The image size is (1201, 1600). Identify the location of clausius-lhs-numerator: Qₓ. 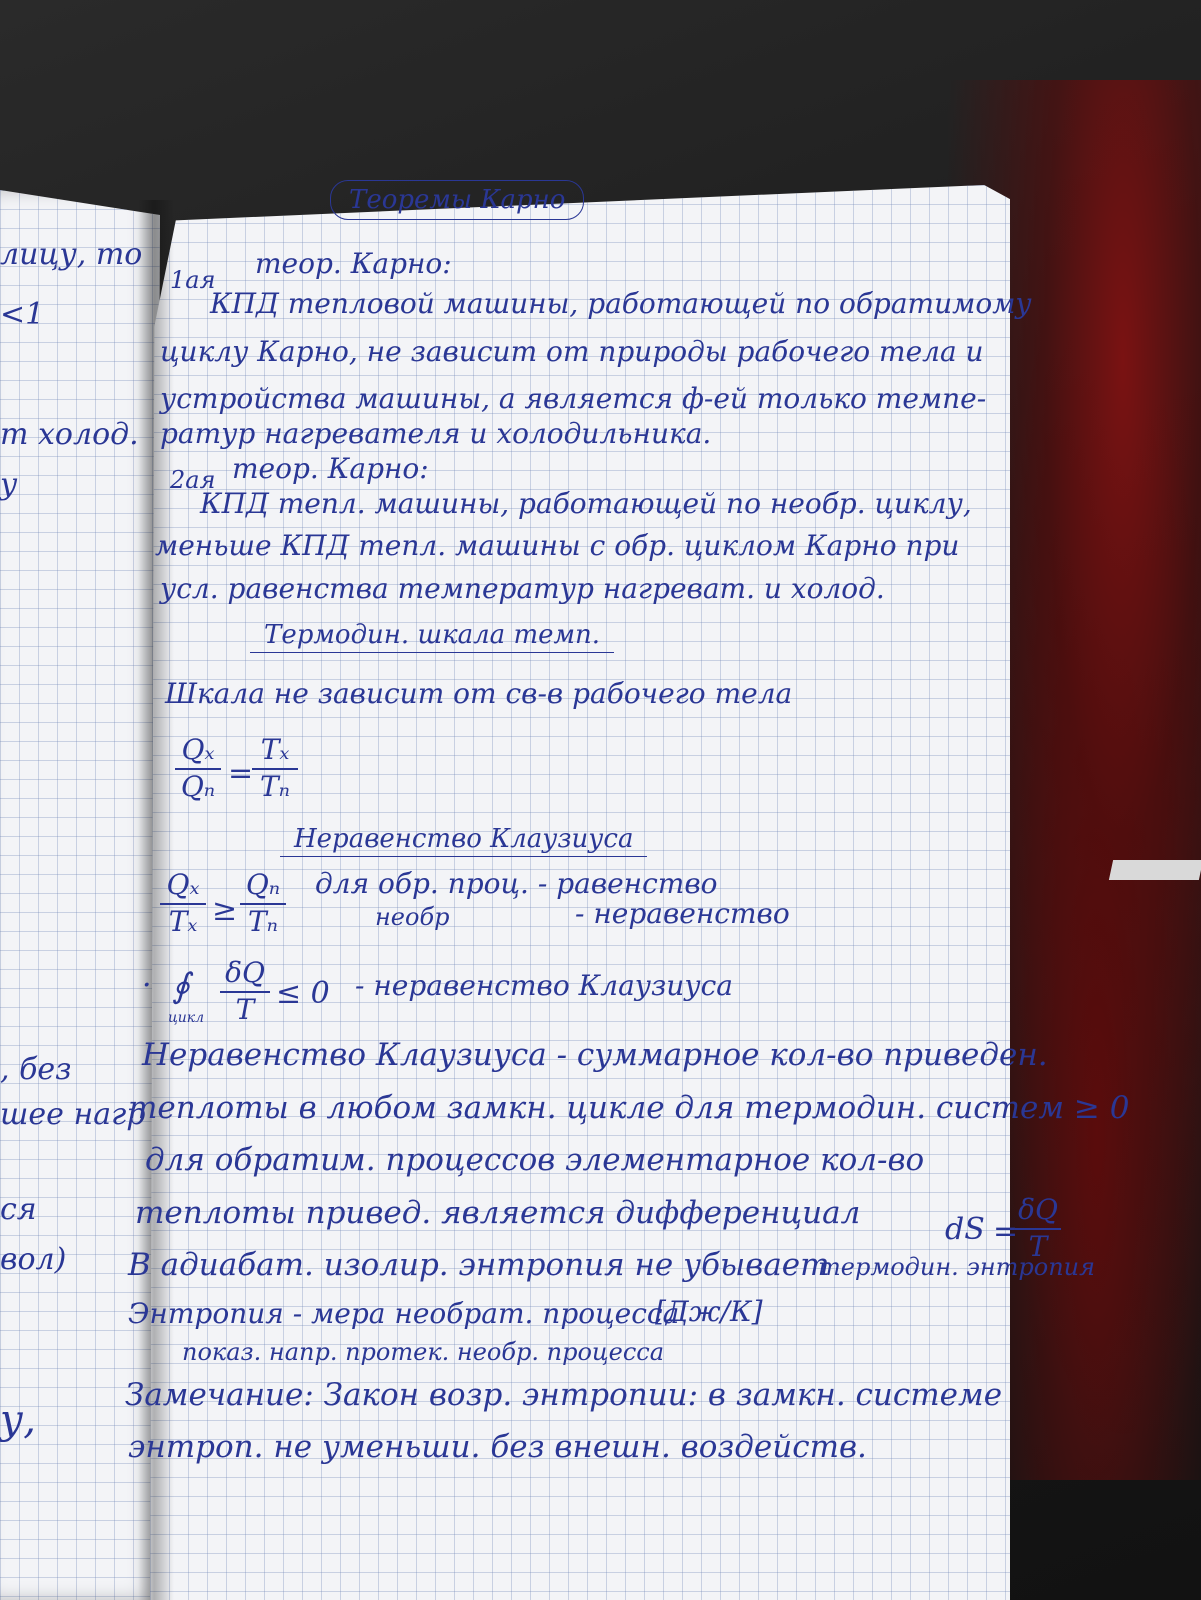
(183, 884).